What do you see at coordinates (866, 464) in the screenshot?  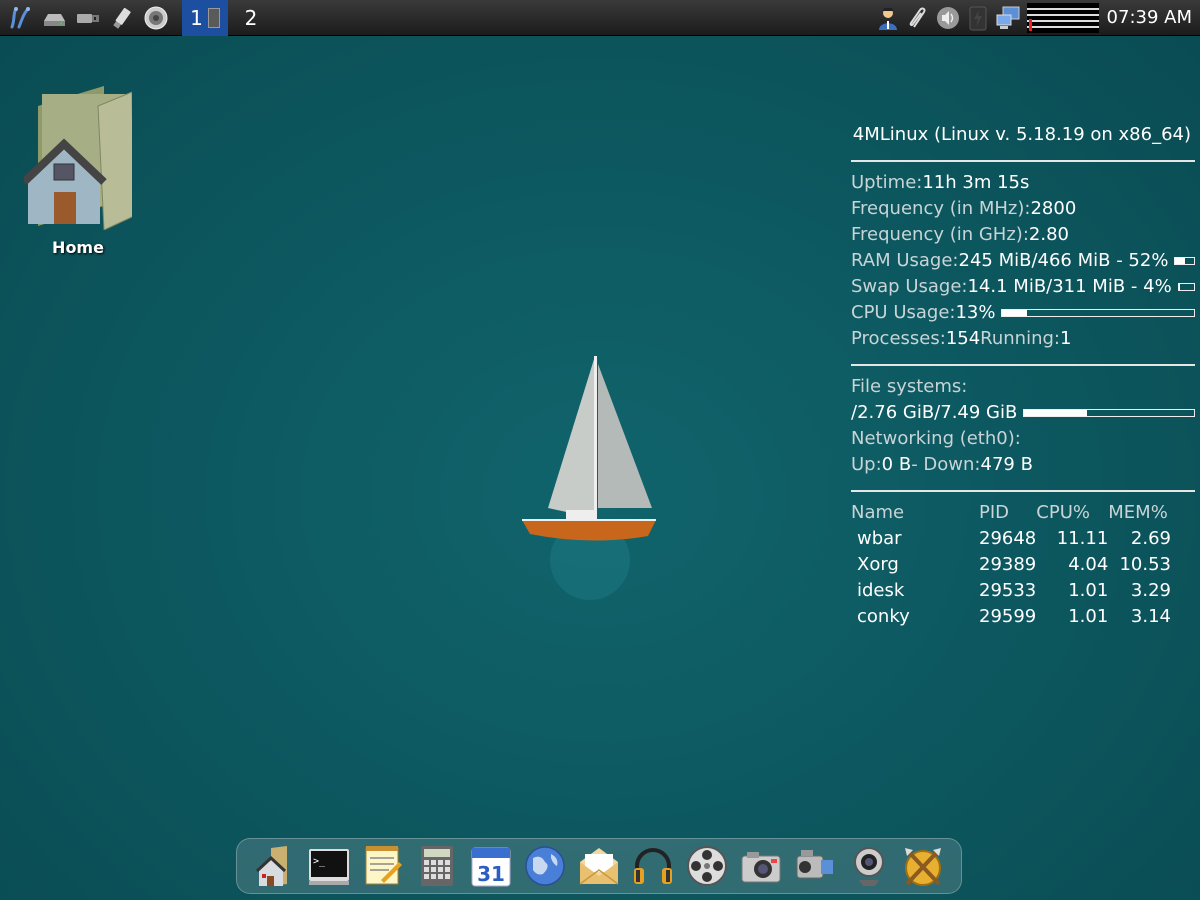 I see `up-label: Up:` at bounding box center [866, 464].